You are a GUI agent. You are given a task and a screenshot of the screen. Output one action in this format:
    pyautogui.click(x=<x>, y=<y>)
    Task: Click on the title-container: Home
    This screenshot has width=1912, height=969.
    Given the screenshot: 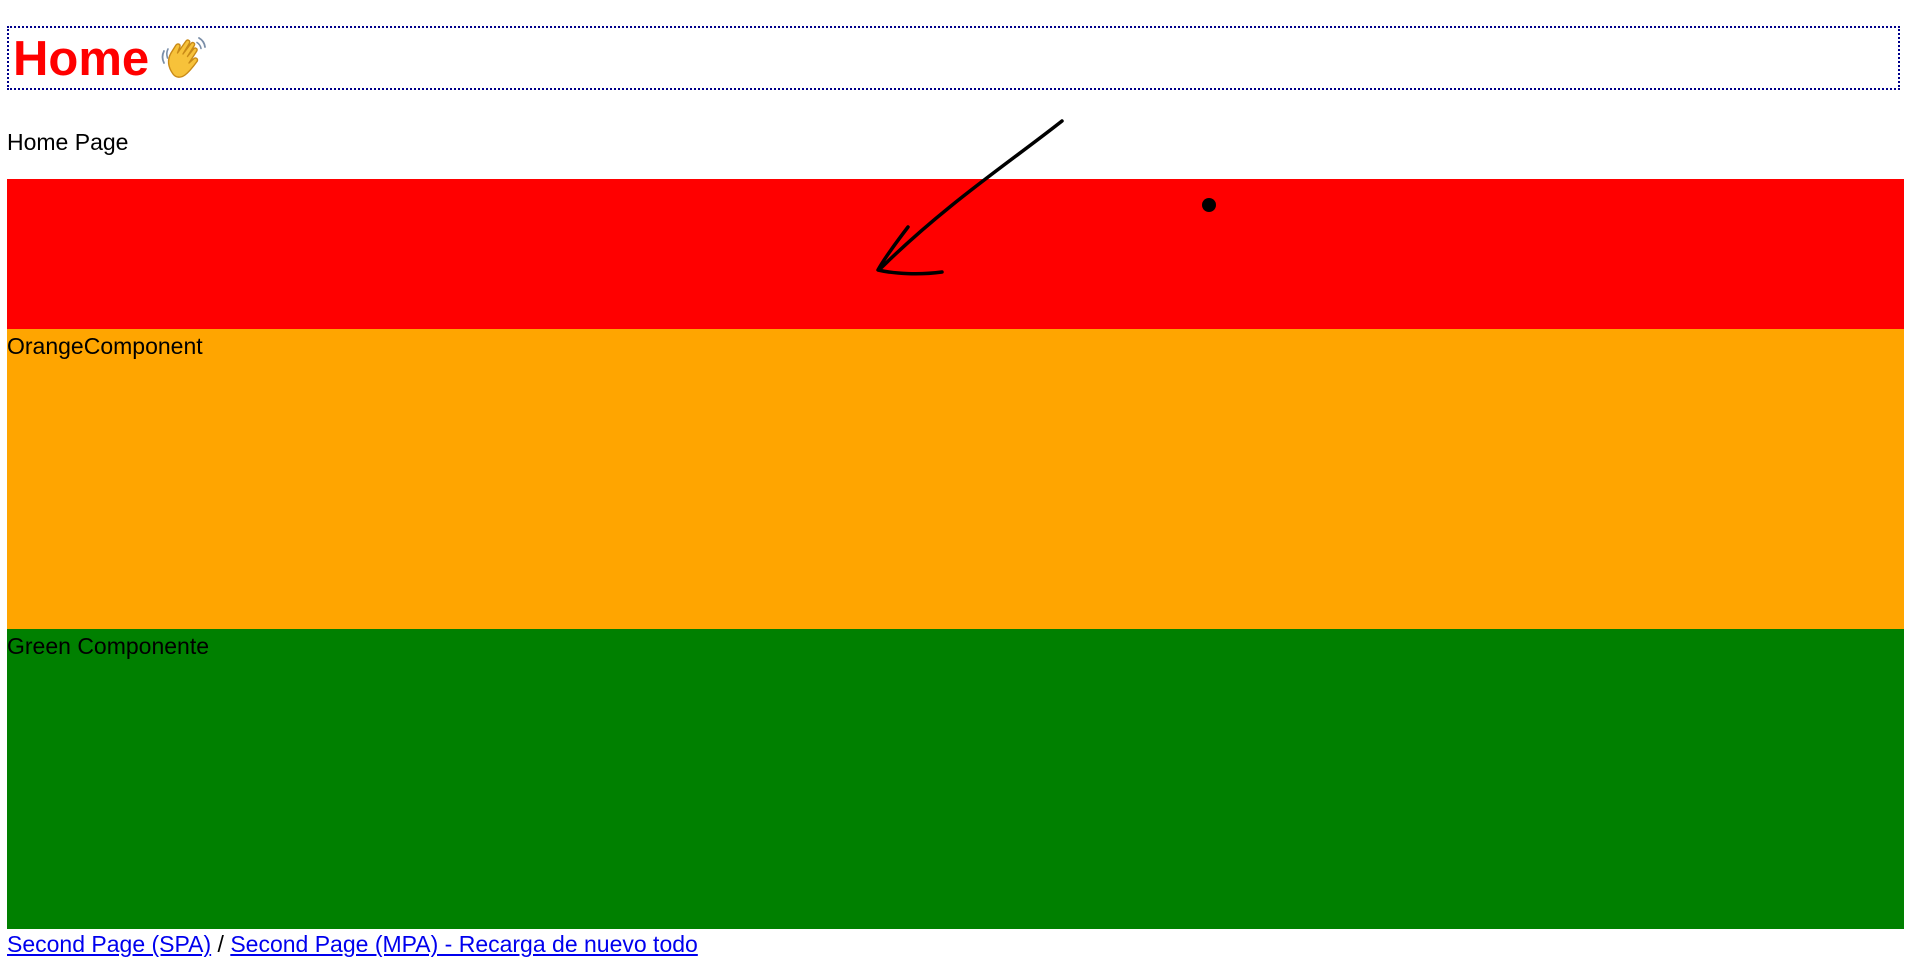 What is the action you would take?
    pyautogui.click(x=953, y=58)
    